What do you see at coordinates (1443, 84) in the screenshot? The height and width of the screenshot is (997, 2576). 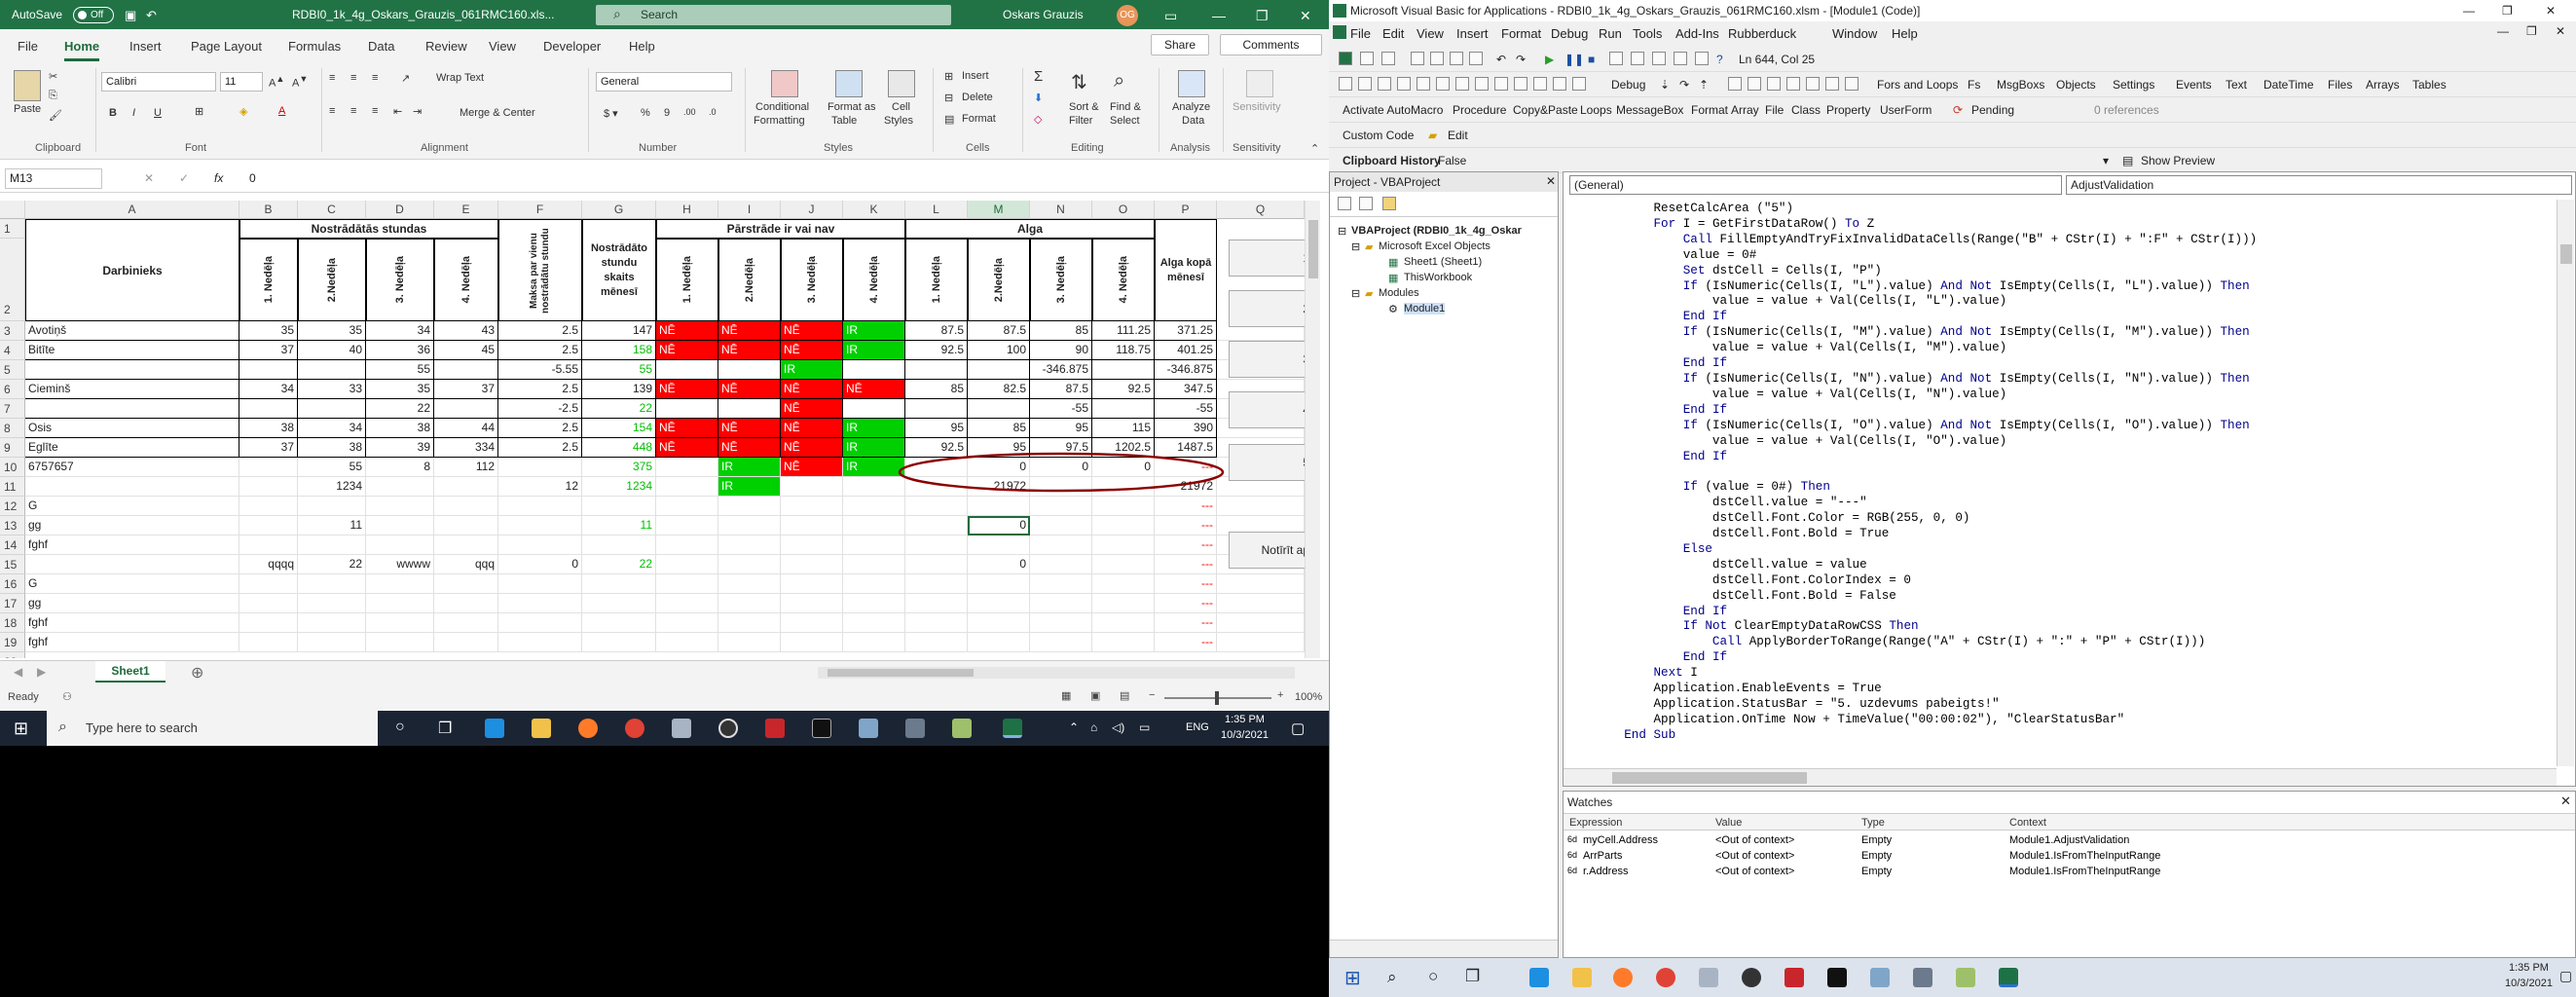 I see `complete-word-icon` at bounding box center [1443, 84].